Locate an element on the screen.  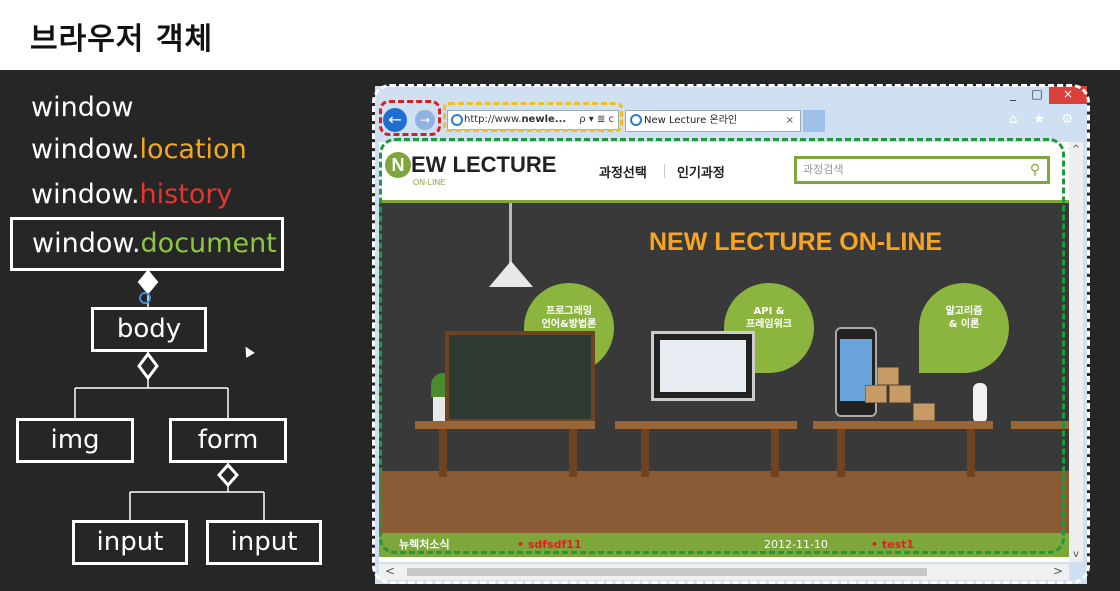
highlight-location is located at coordinates (533, 117).